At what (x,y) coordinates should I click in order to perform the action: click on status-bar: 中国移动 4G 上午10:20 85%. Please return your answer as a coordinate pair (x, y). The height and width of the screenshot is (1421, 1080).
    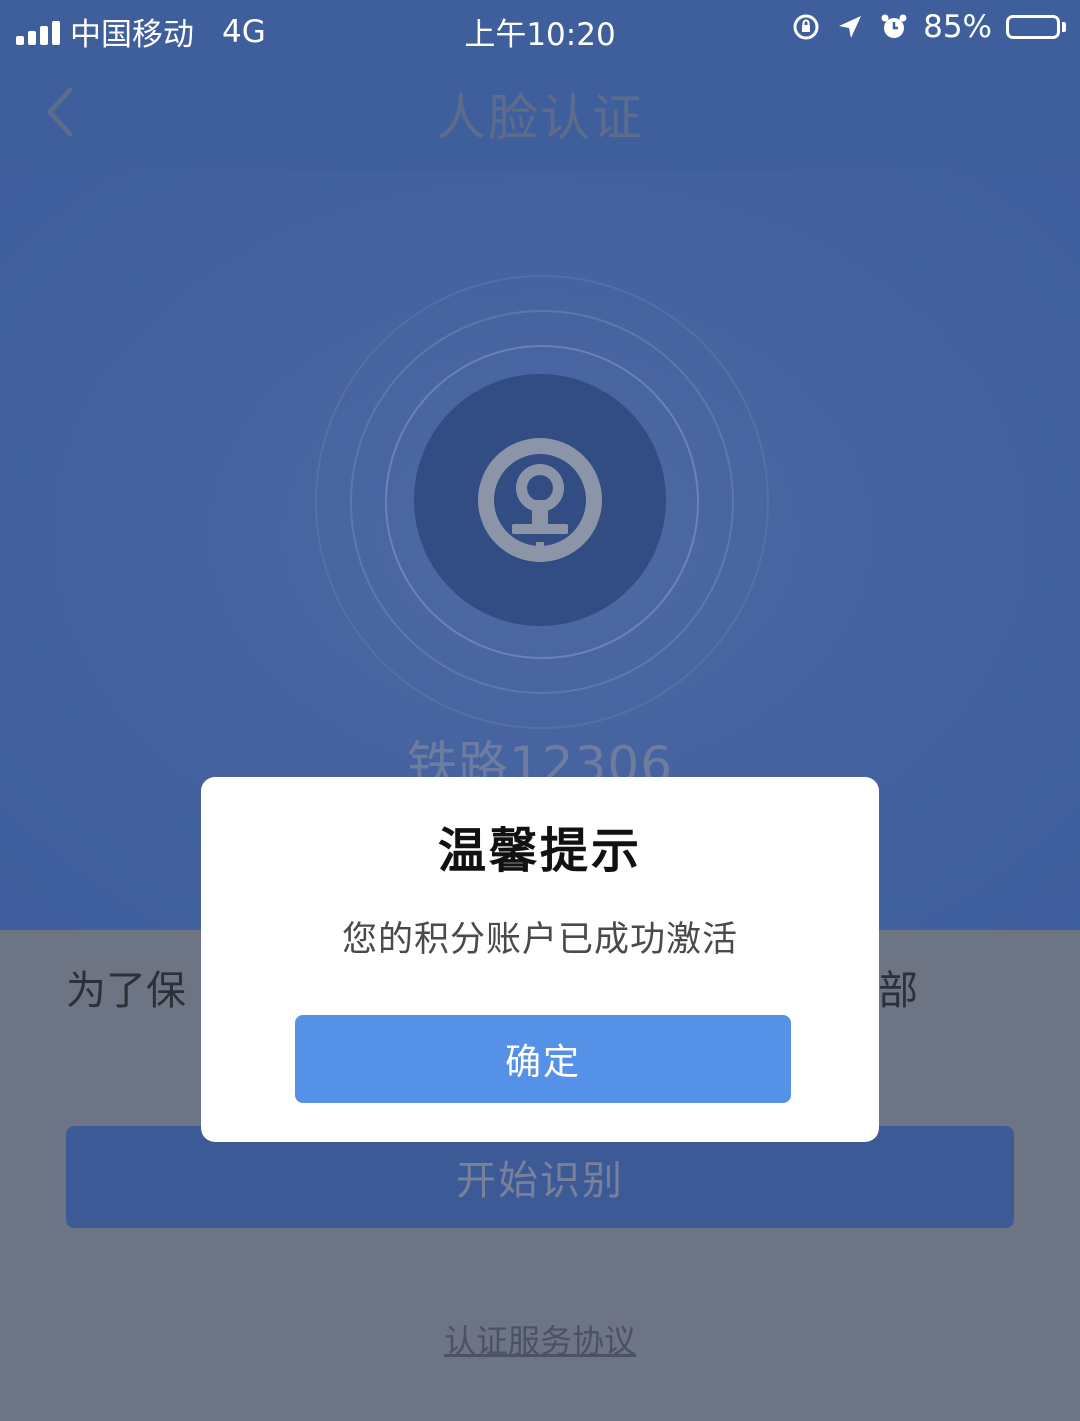
    Looking at the image, I should click on (540, 27).